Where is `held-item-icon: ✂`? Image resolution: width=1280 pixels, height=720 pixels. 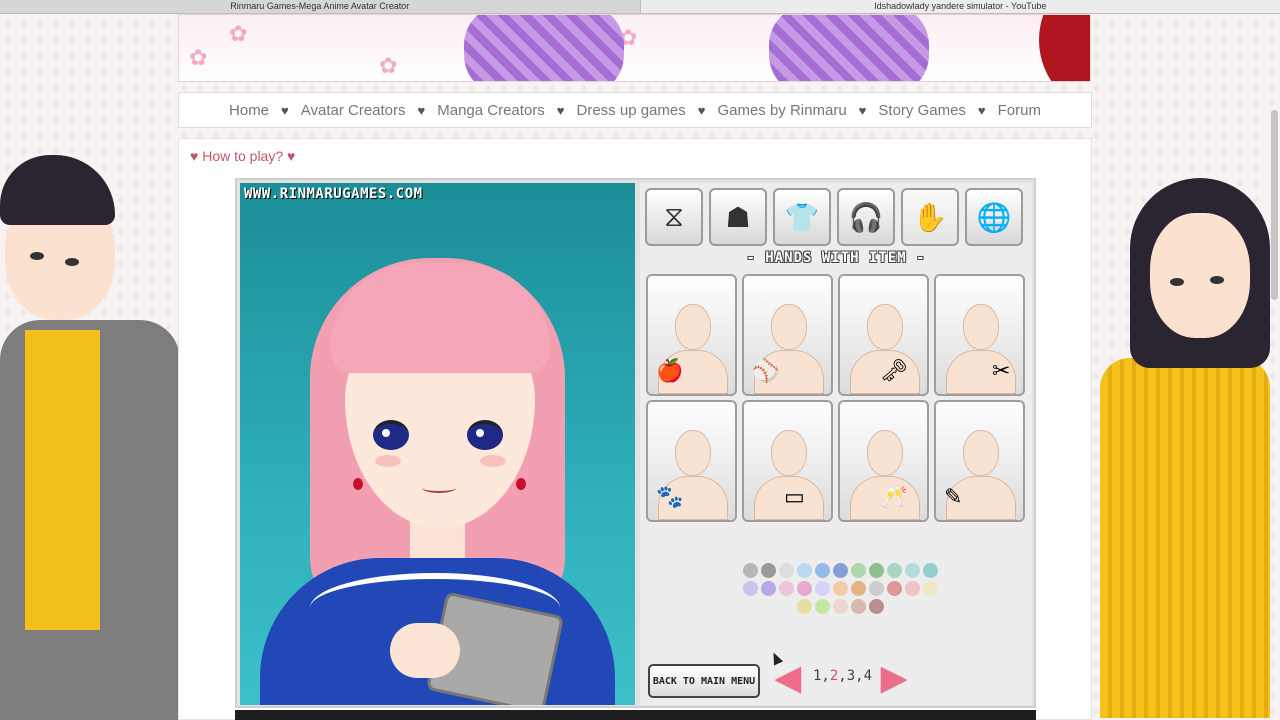 held-item-icon: ✂ is located at coordinates (1001, 370).